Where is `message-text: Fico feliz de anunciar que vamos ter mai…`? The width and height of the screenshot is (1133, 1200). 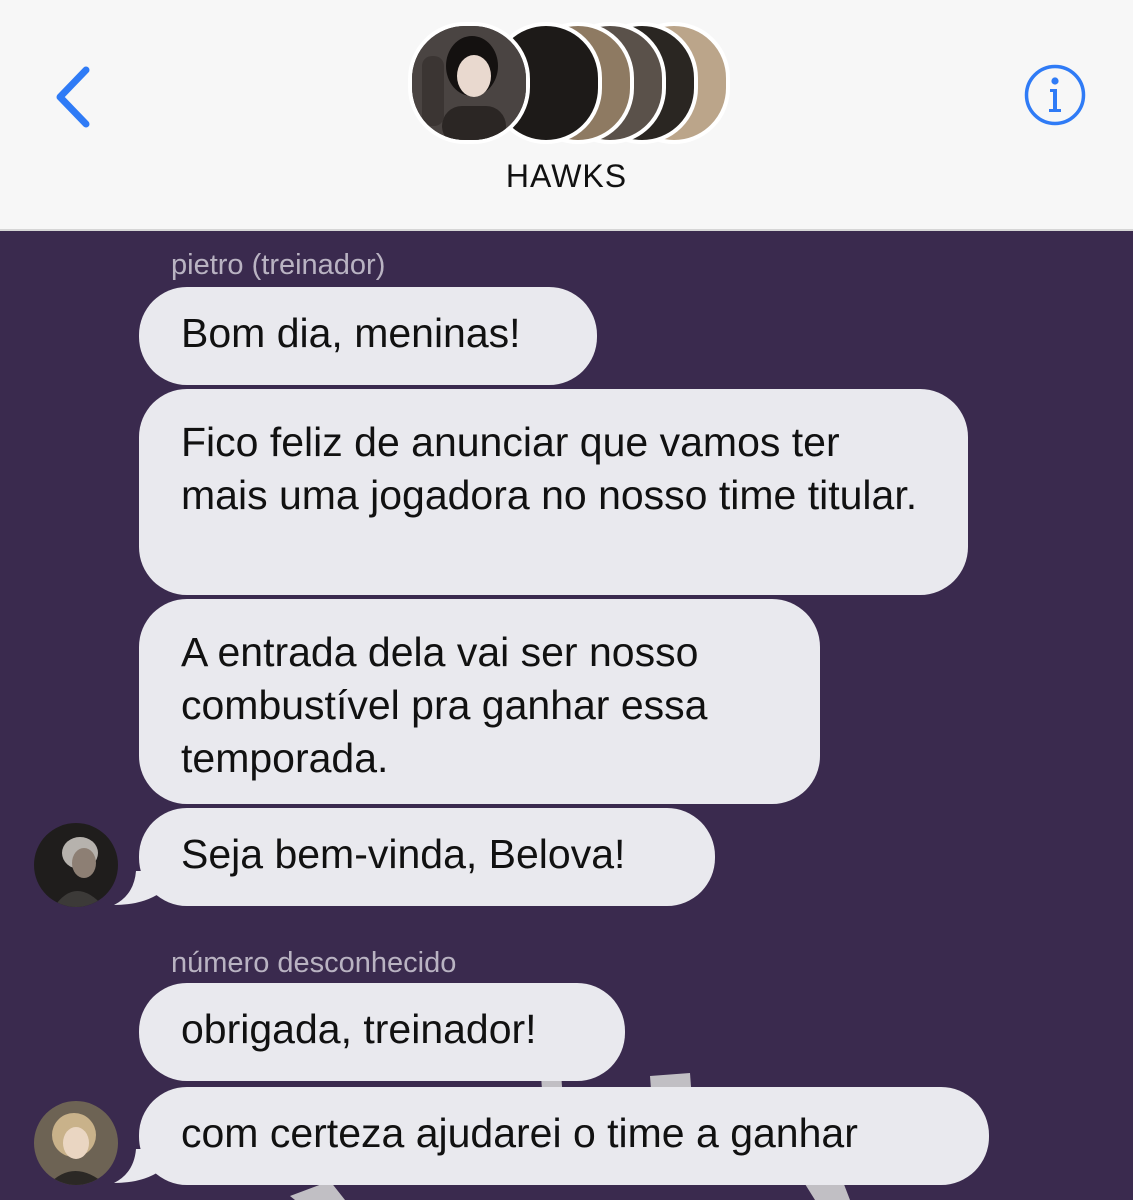 message-text: Fico feliz de anunciar que vamos ter mai… is located at coordinates (549, 468).